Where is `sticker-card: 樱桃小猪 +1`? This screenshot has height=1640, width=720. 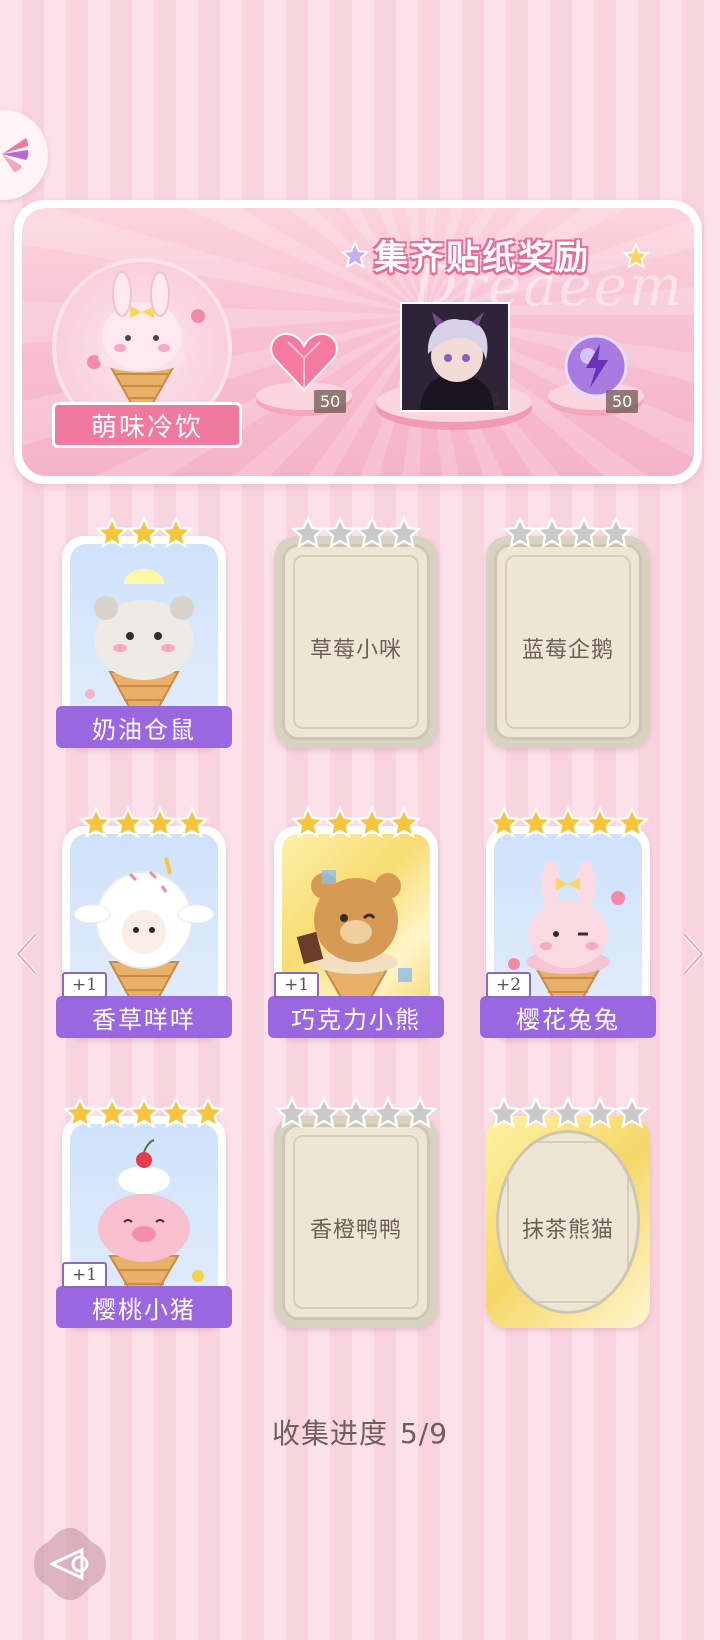
sticker-card: 樱桃小猪 +1 is located at coordinates (144, 1212).